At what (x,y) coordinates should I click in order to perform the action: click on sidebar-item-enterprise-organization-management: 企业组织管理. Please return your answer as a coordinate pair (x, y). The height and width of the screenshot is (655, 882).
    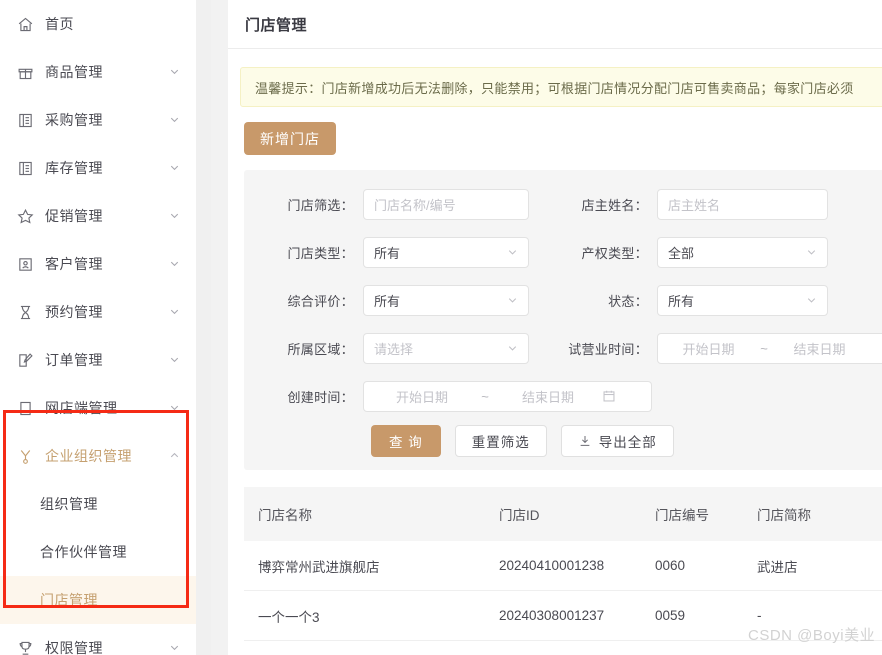
    Looking at the image, I should click on (98, 456).